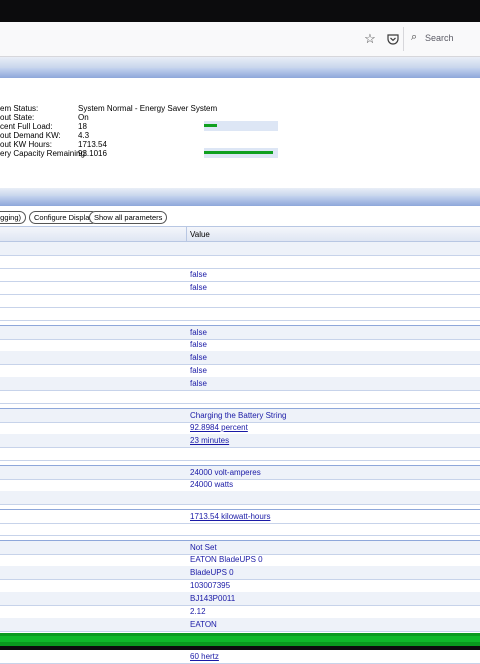 The width and height of the screenshot is (480, 664). Describe the element at coordinates (17, 117) in the screenshot. I see `output-state-label: out State:` at that location.